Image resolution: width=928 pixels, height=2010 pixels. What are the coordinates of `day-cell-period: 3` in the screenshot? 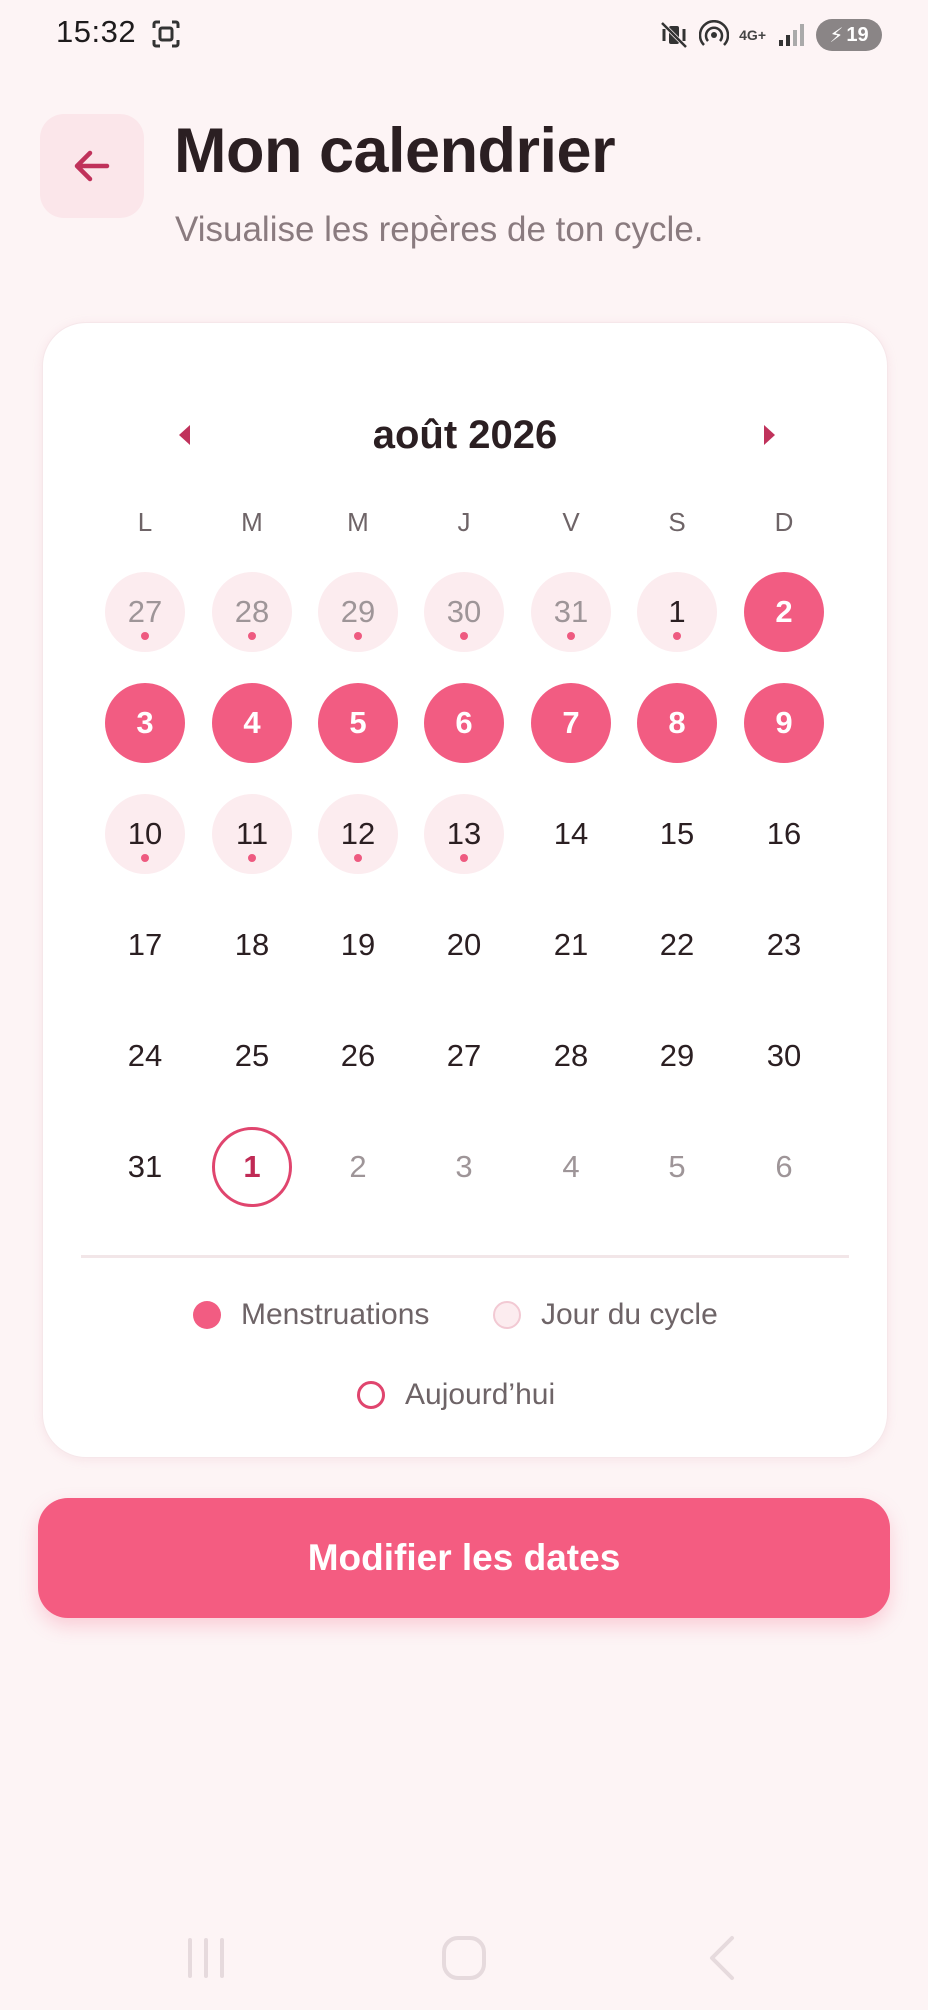 It's located at (145, 723).